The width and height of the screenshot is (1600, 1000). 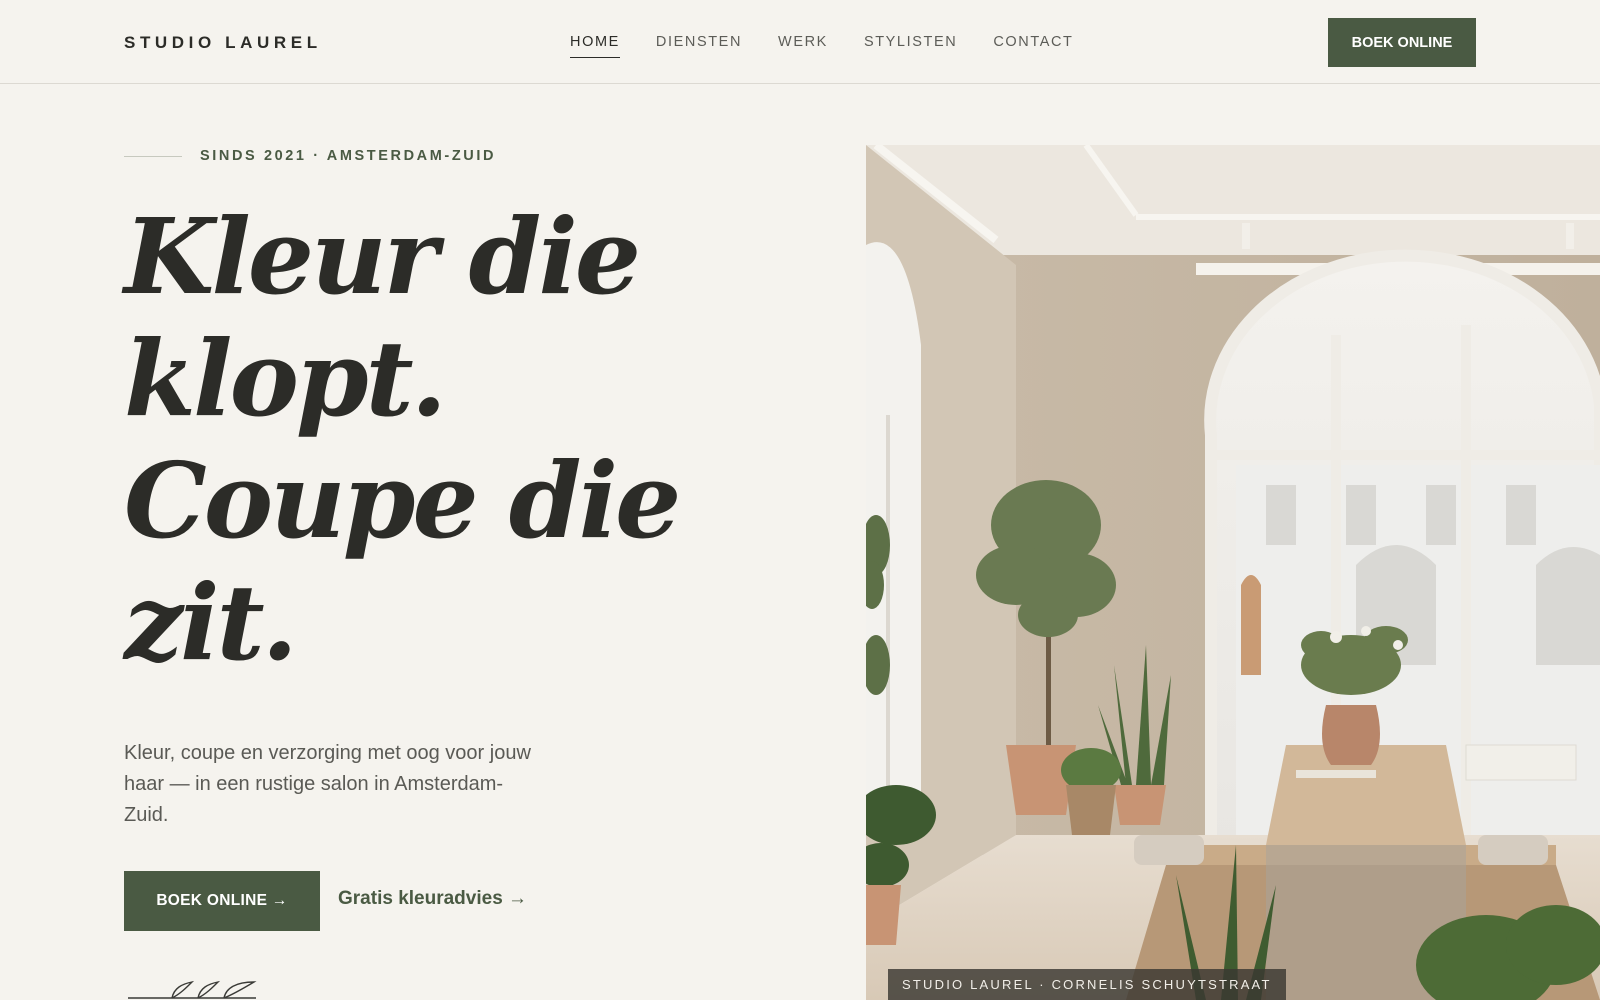 What do you see at coordinates (699, 46) in the screenshot?
I see `nav-item-diensten: DIENSTEN` at bounding box center [699, 46].